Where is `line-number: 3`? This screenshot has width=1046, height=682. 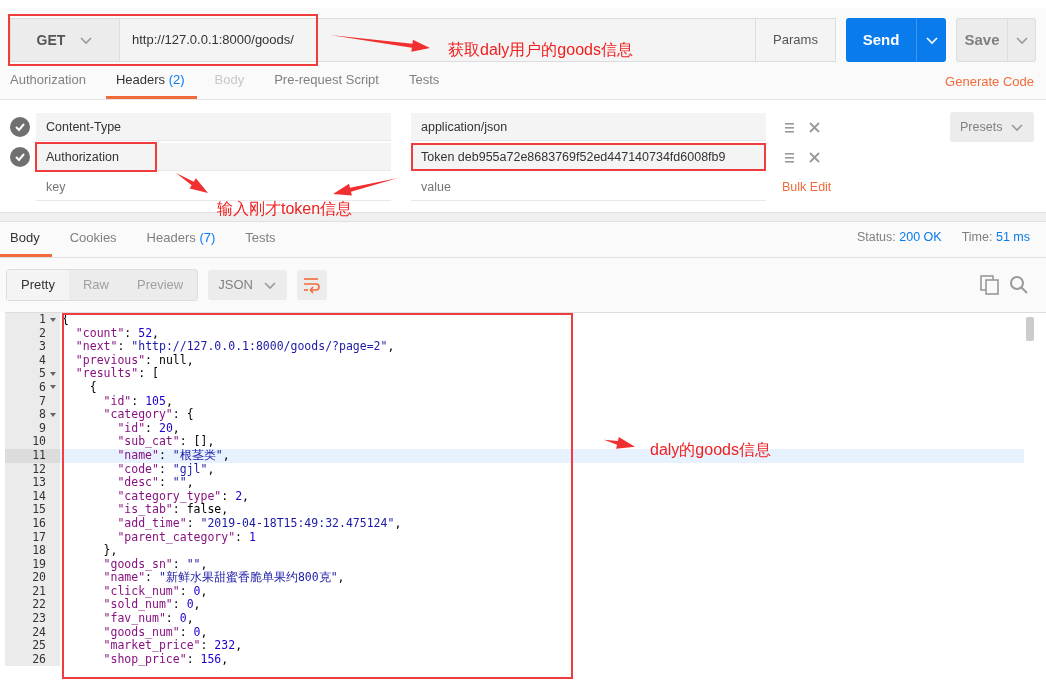 line-number: 3 is located at coordinates (42, 347).